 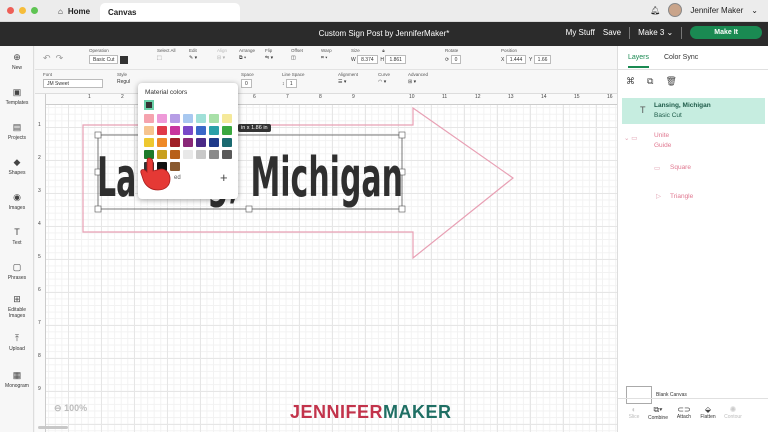 I want to click on tab-canvas: Canvas, so click(x=170, y=12).